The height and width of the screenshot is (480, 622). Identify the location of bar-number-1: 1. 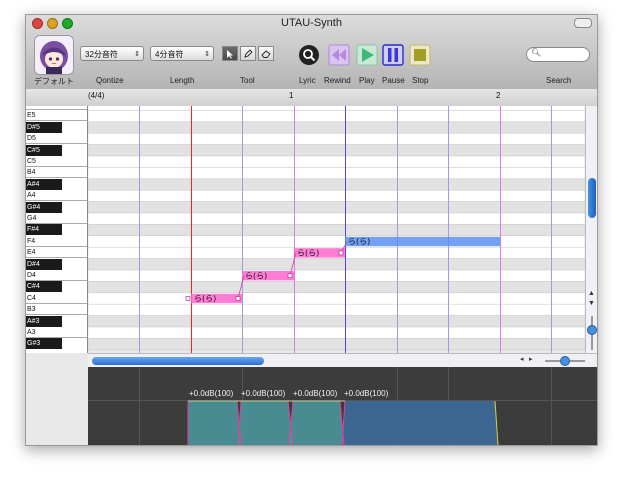
(291, 95).